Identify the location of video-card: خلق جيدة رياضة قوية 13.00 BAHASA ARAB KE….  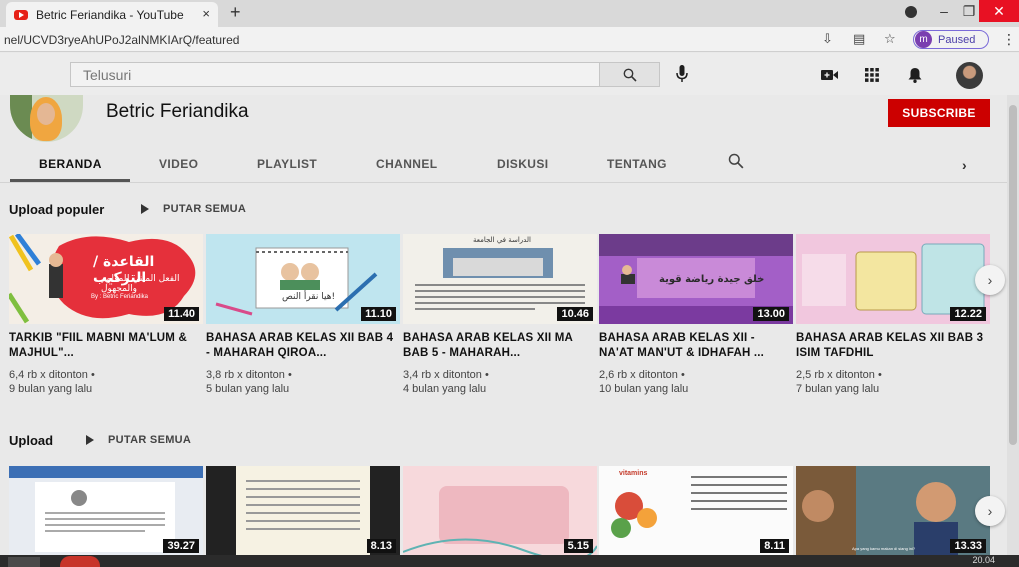
(696, 315).